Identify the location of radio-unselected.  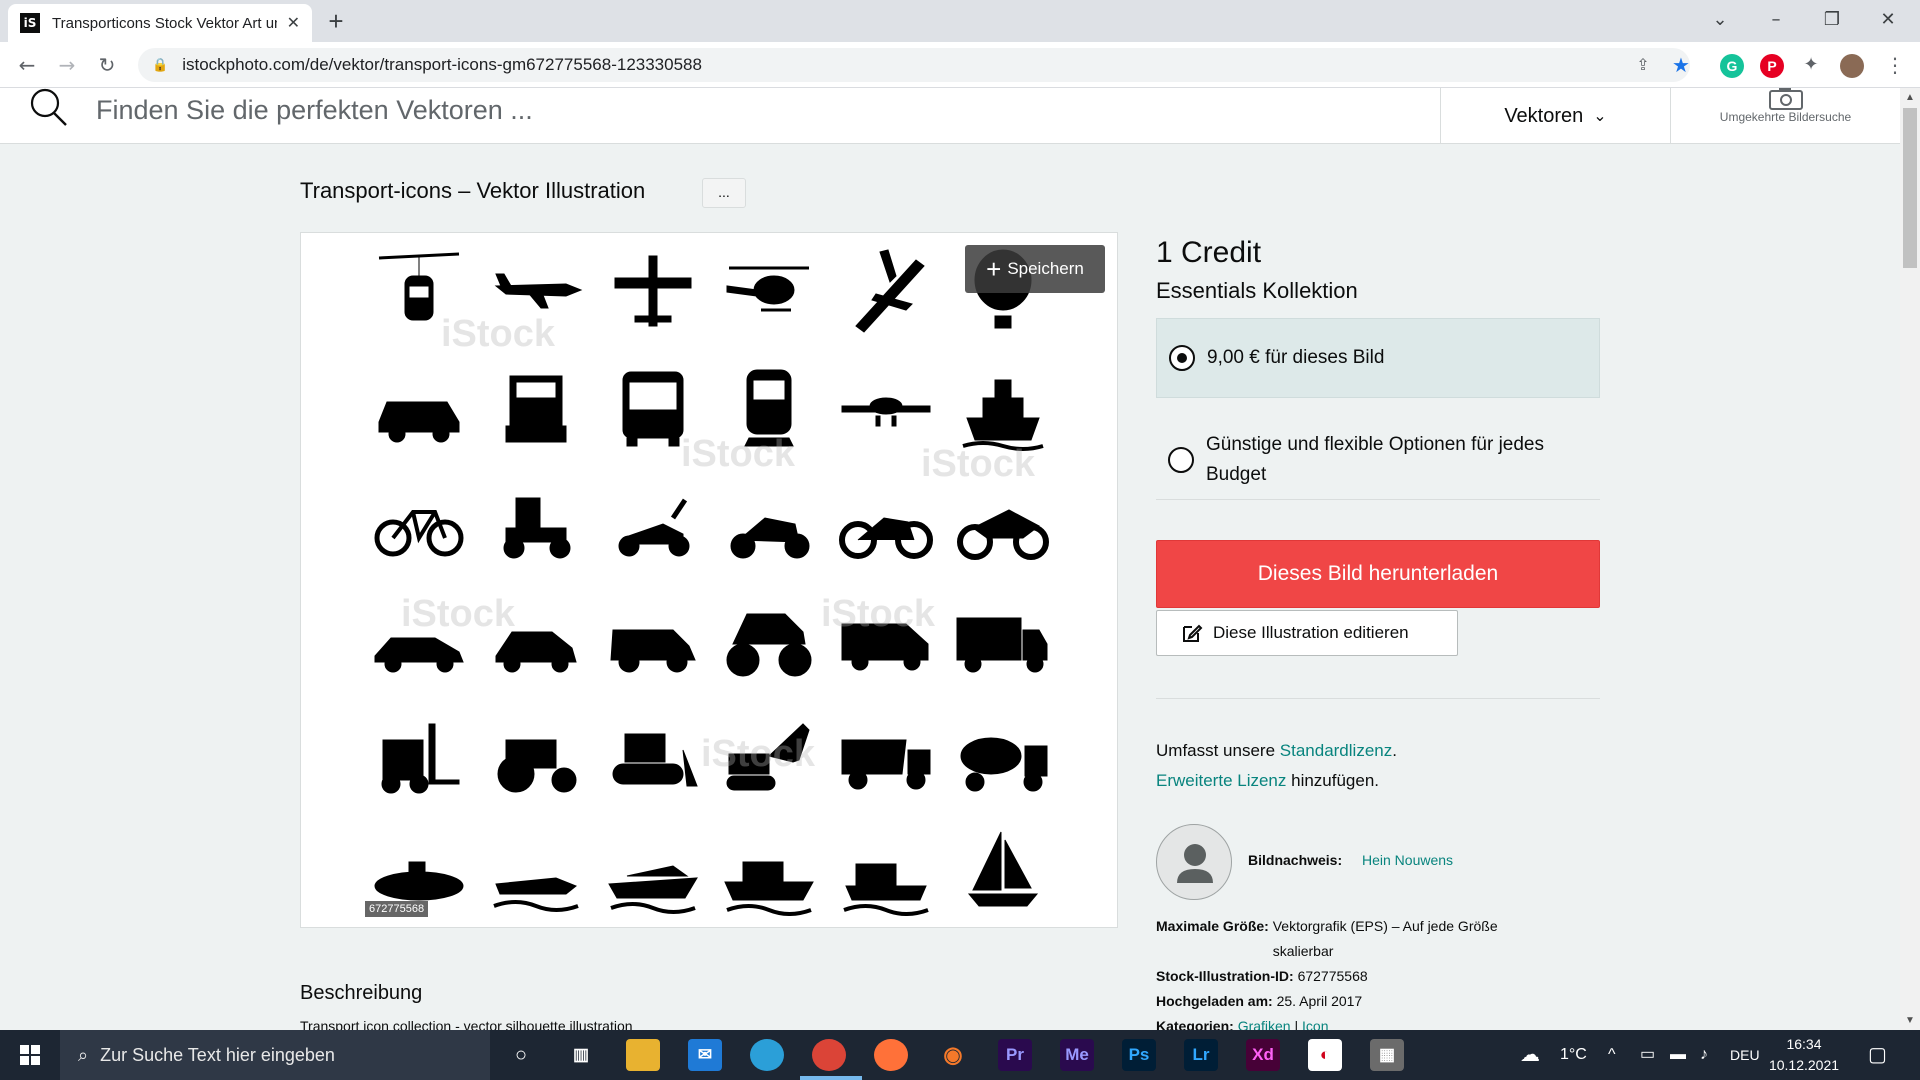
(1181, 459).